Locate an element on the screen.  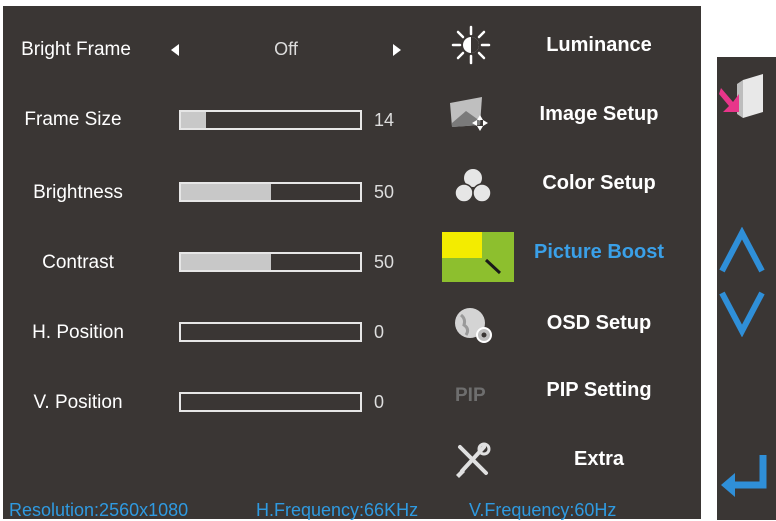
sun-icon is located at coordinates (471, 45).